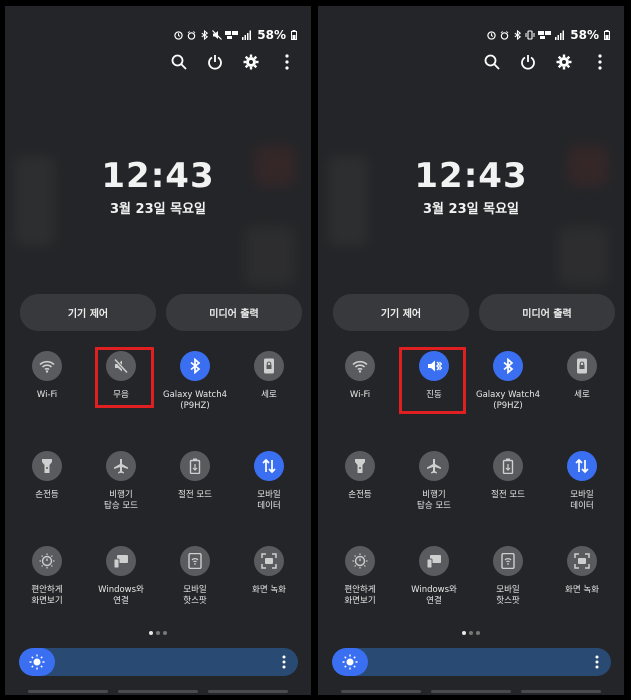 The image size is (631, 700). I want to click on tile-label: Windows와 연결, so click(121, 595).